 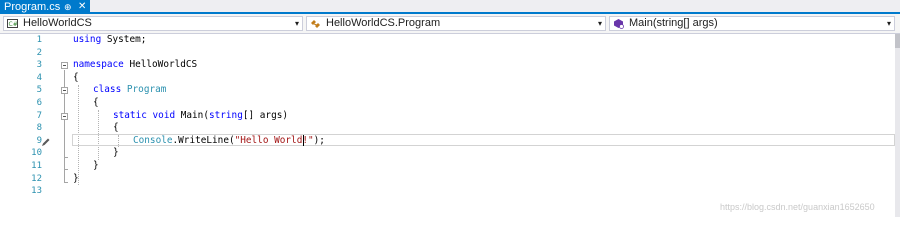 I want to click on keyword-void: void, so click(x=164, y=115).